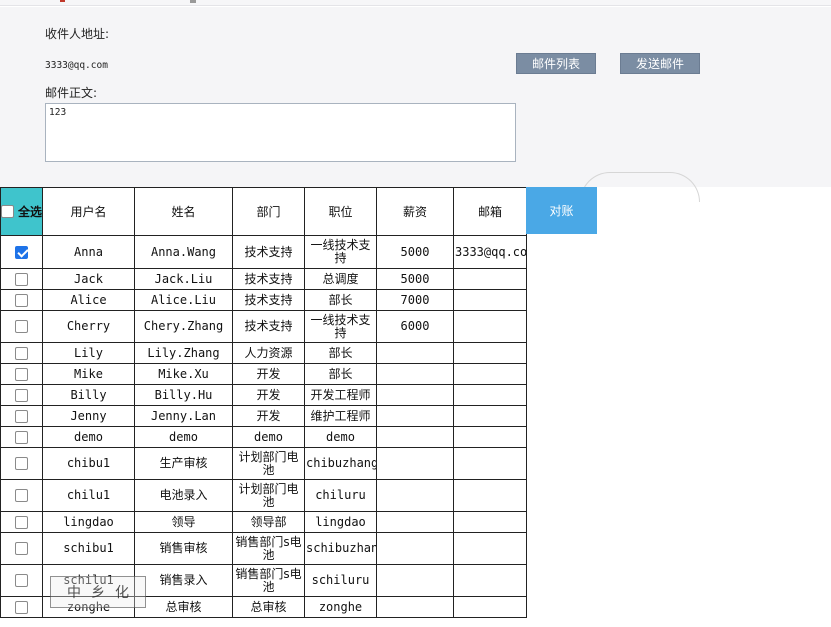 The height and width of the screenshot is (627, 831). What do you see at coordinates (415, 3) in the screenshot?
I see `browser-top-strip` at bounding box center [415, 3].